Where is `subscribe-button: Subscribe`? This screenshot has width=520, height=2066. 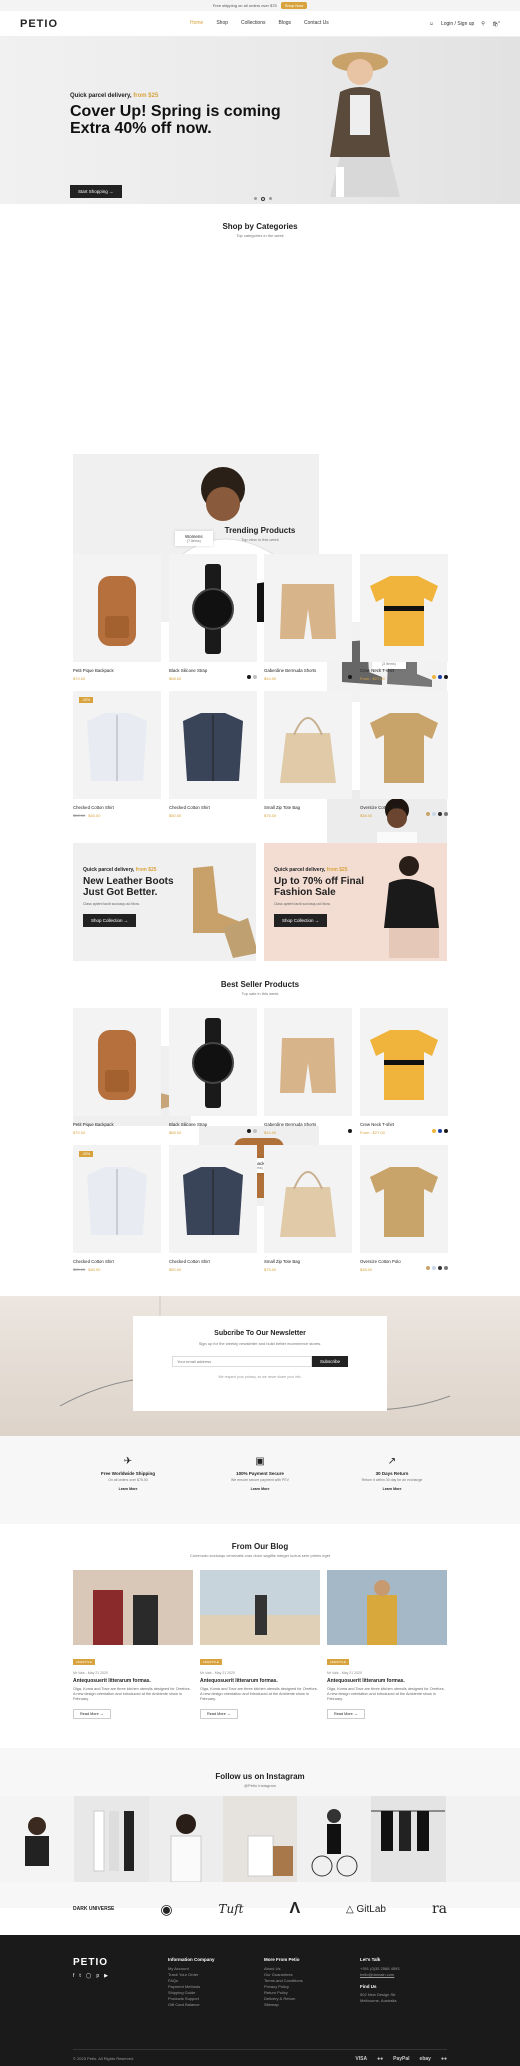 subscribe-button: Subscribe is located at coordinates (329, 1361).